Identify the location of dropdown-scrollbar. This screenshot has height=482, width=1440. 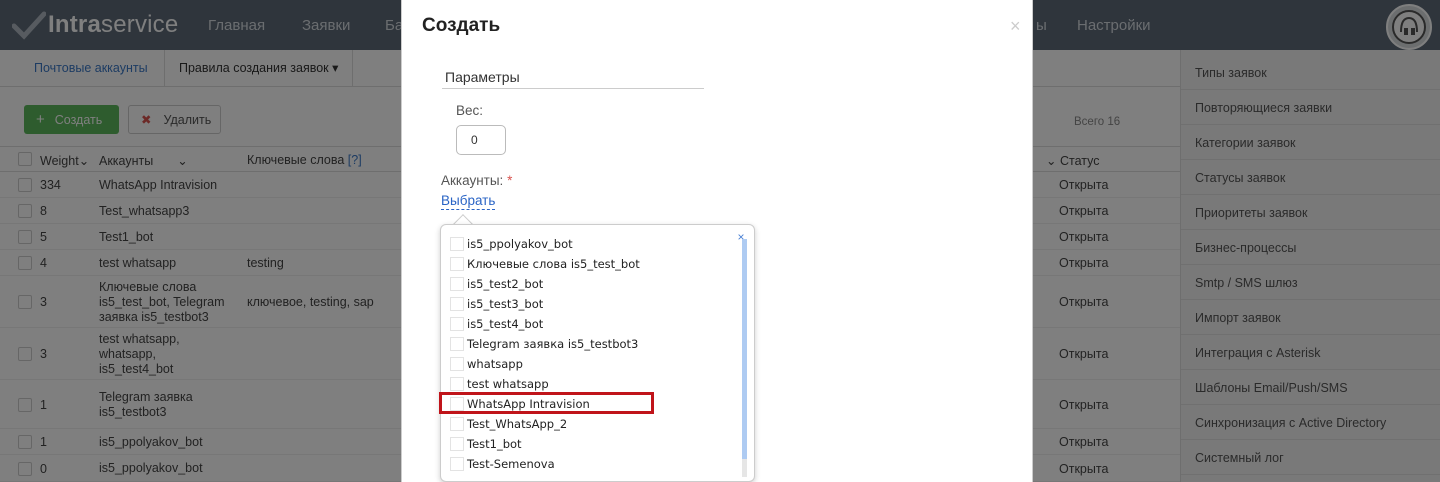
(744, 358).